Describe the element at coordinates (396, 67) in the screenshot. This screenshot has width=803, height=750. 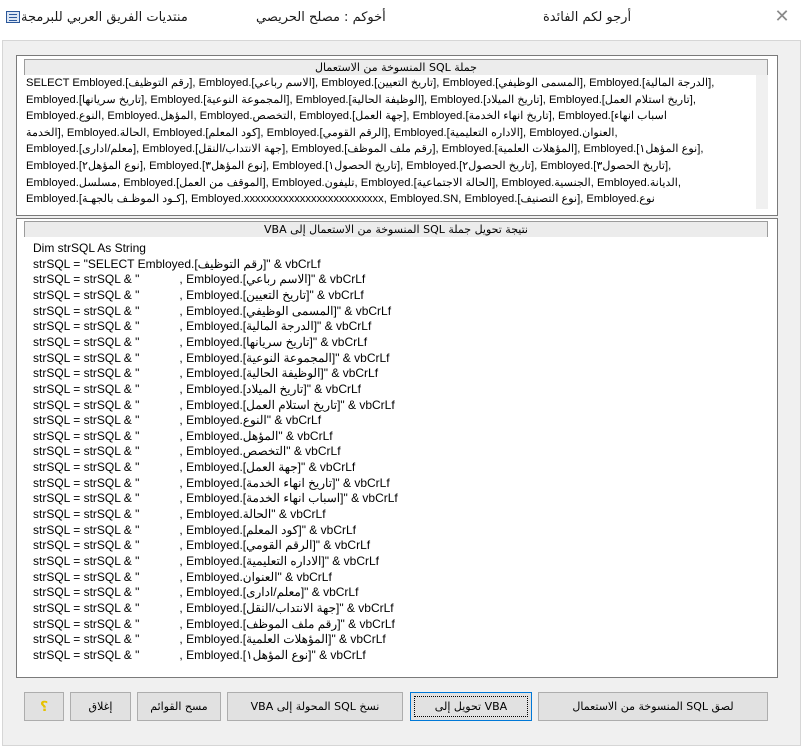
I see `sql-caption: جملة SQL المنسوخة من الاستعمال` at that location.